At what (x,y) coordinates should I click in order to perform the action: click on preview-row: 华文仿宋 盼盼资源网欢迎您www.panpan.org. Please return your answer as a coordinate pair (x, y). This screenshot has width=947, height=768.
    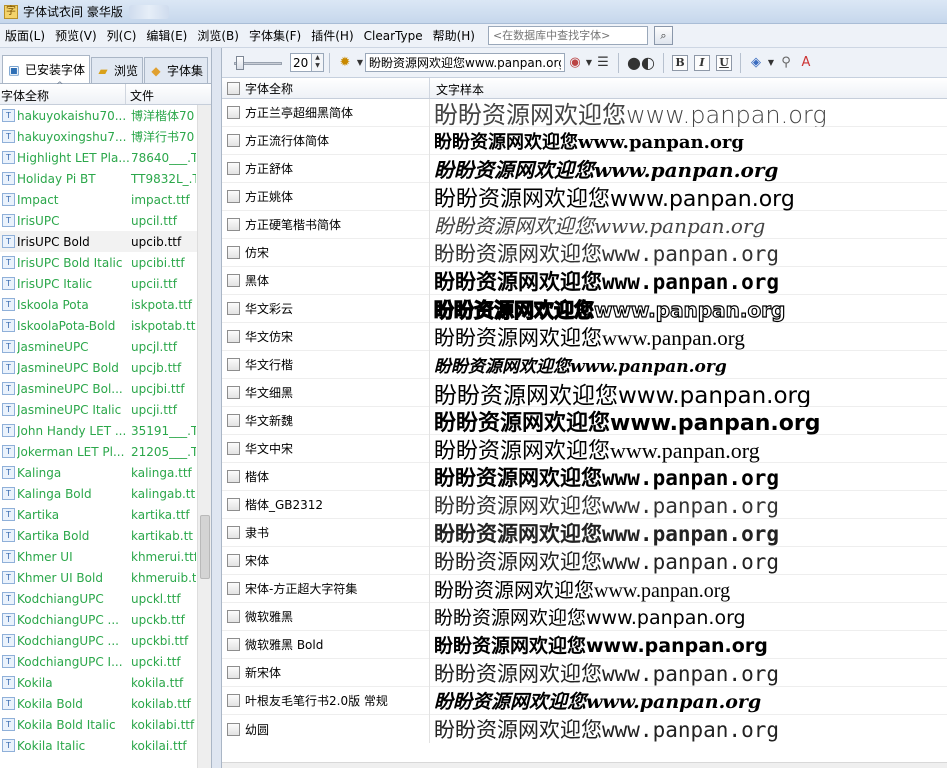
    Looking at the image, I should click on (584, 336).